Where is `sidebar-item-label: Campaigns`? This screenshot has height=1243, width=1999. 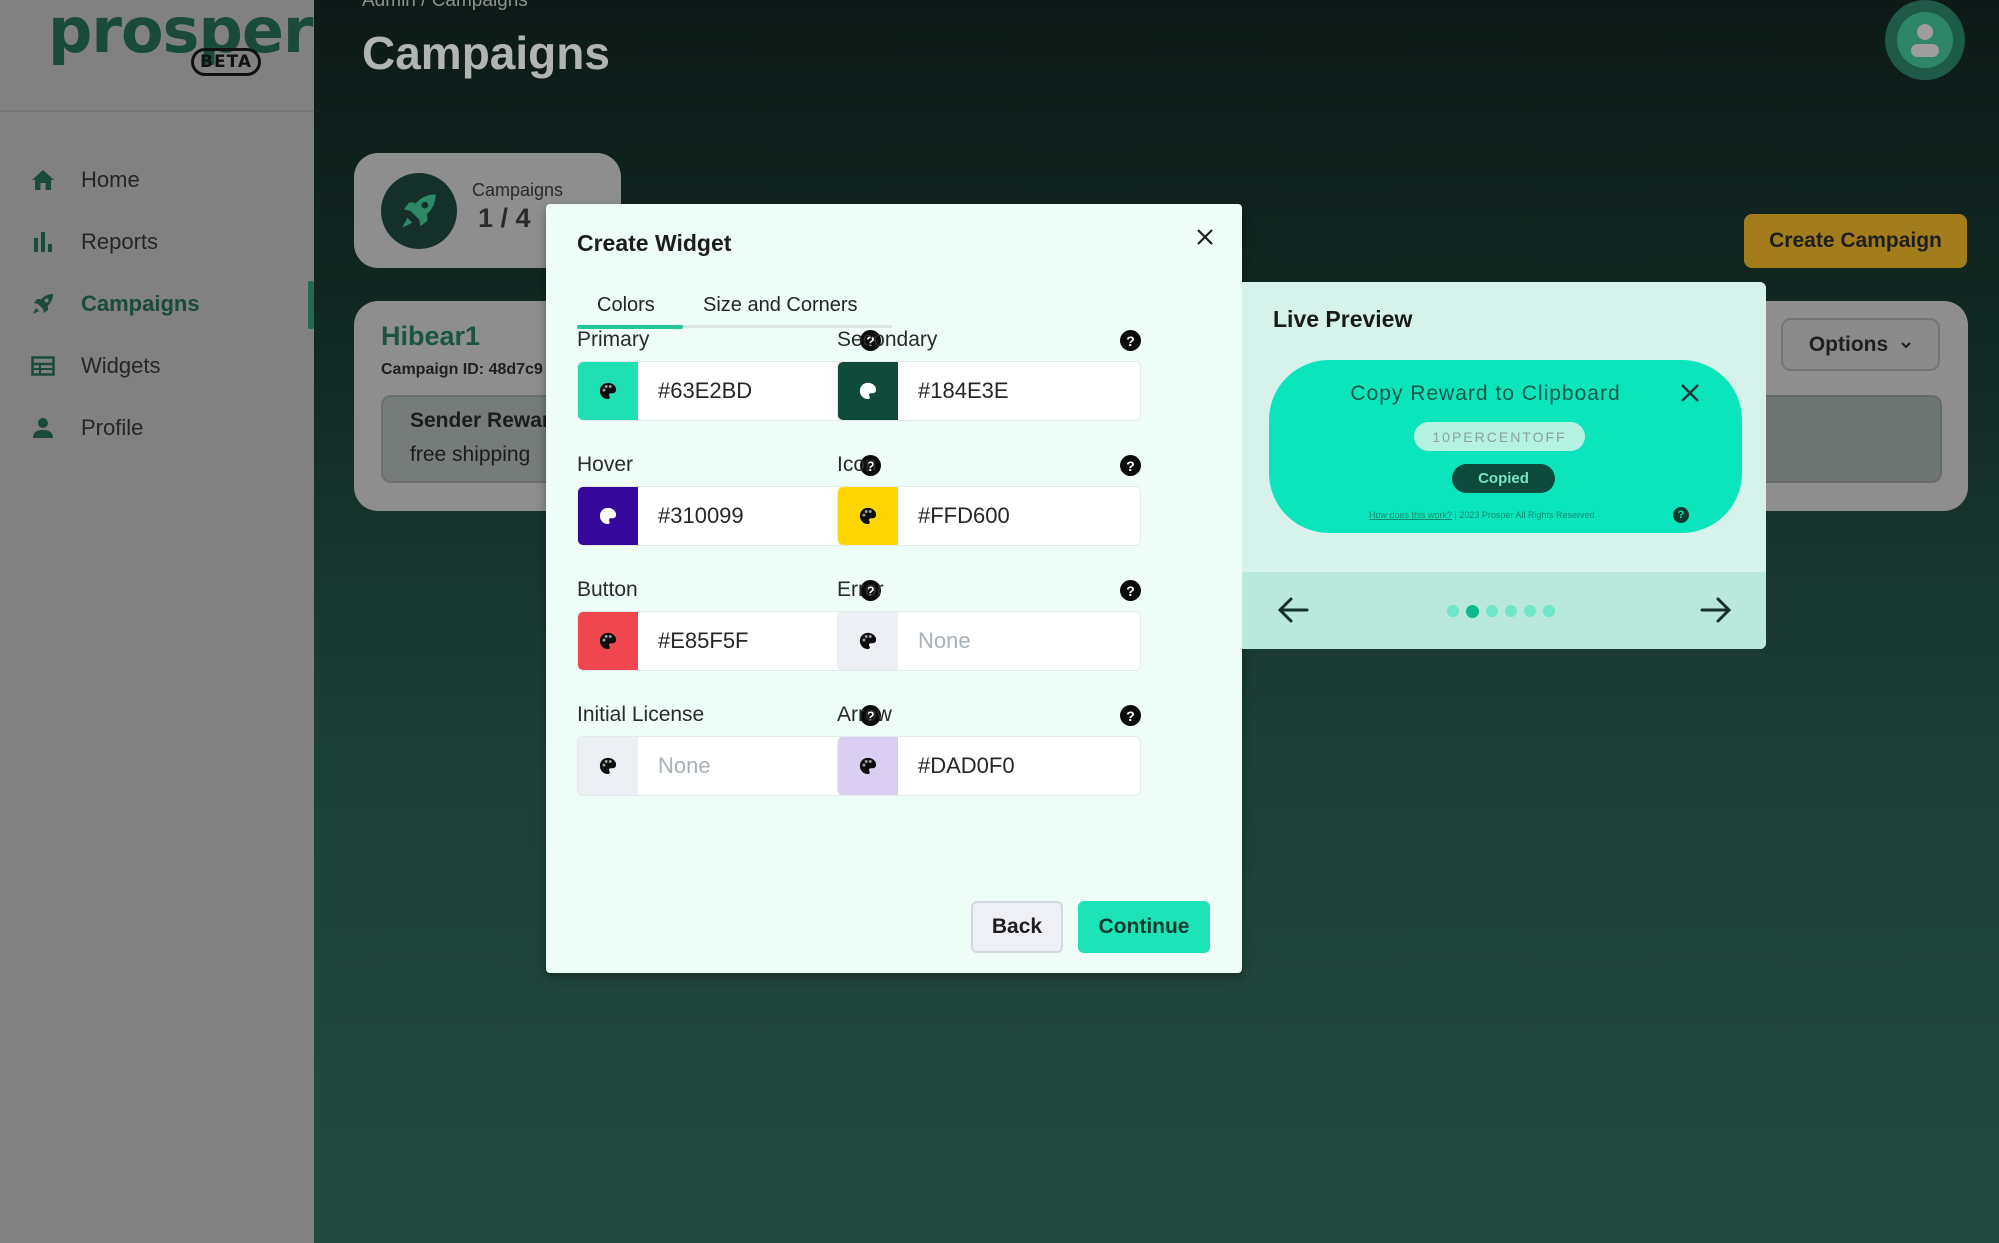
sidebar-item-label: Campaigns is located at coordinates (140, 303).